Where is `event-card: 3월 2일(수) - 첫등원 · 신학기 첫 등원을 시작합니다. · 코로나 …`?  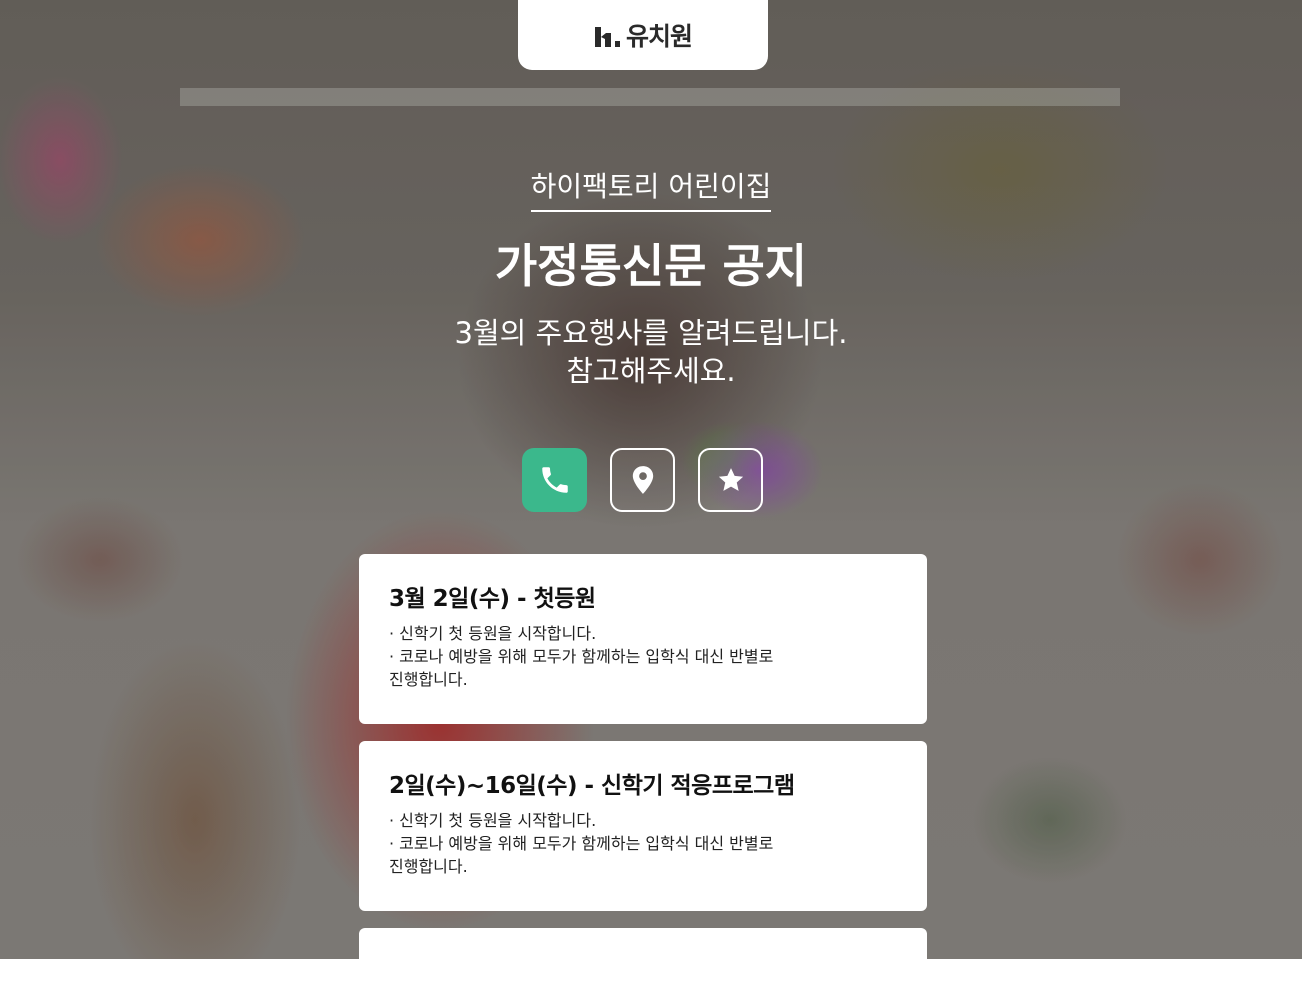 event-card: 3월 2일(수) - 첫등원 · 신학기 첫 등원을 시작합니다. · 코로나 … is located at coordinates (643, 639).